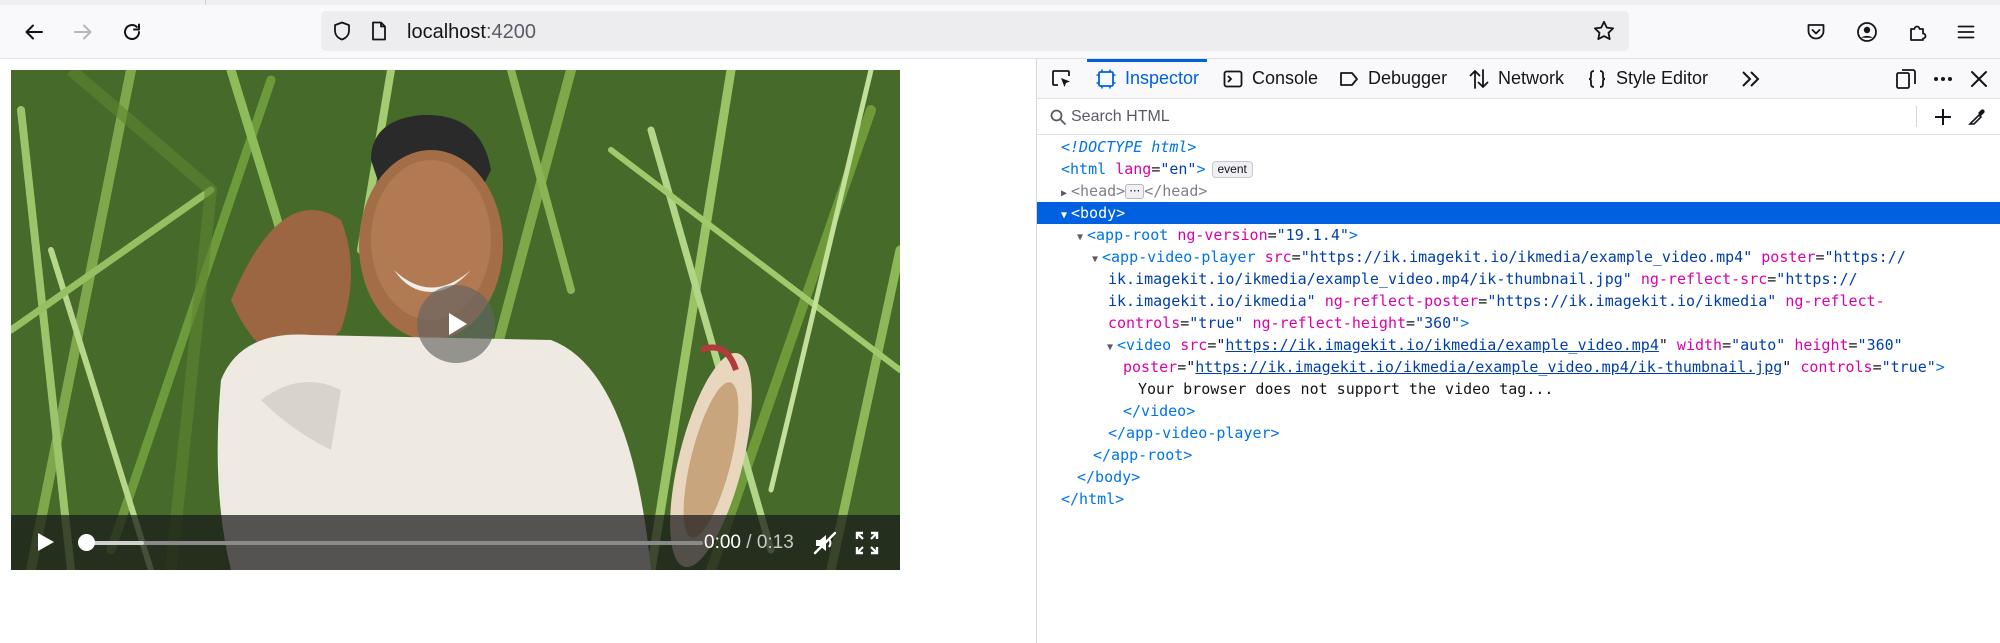  Describe the element at coordinates (1518, 433) in the screenshot. I see `tree-node-app-video-player-close: </app-video-player>` at that location.